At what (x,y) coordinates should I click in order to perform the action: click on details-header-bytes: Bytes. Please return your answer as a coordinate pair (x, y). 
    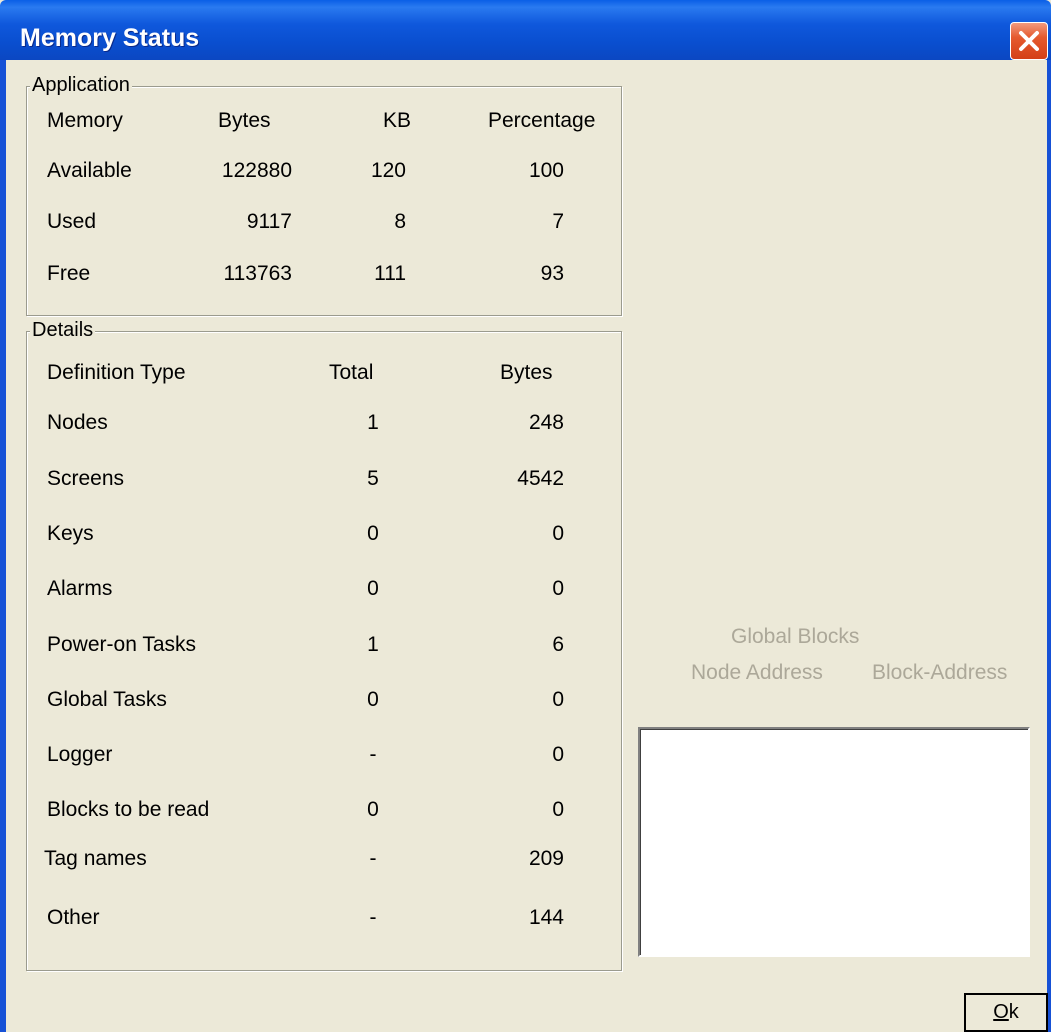
    Looking at the image, I should click on (526, 372).